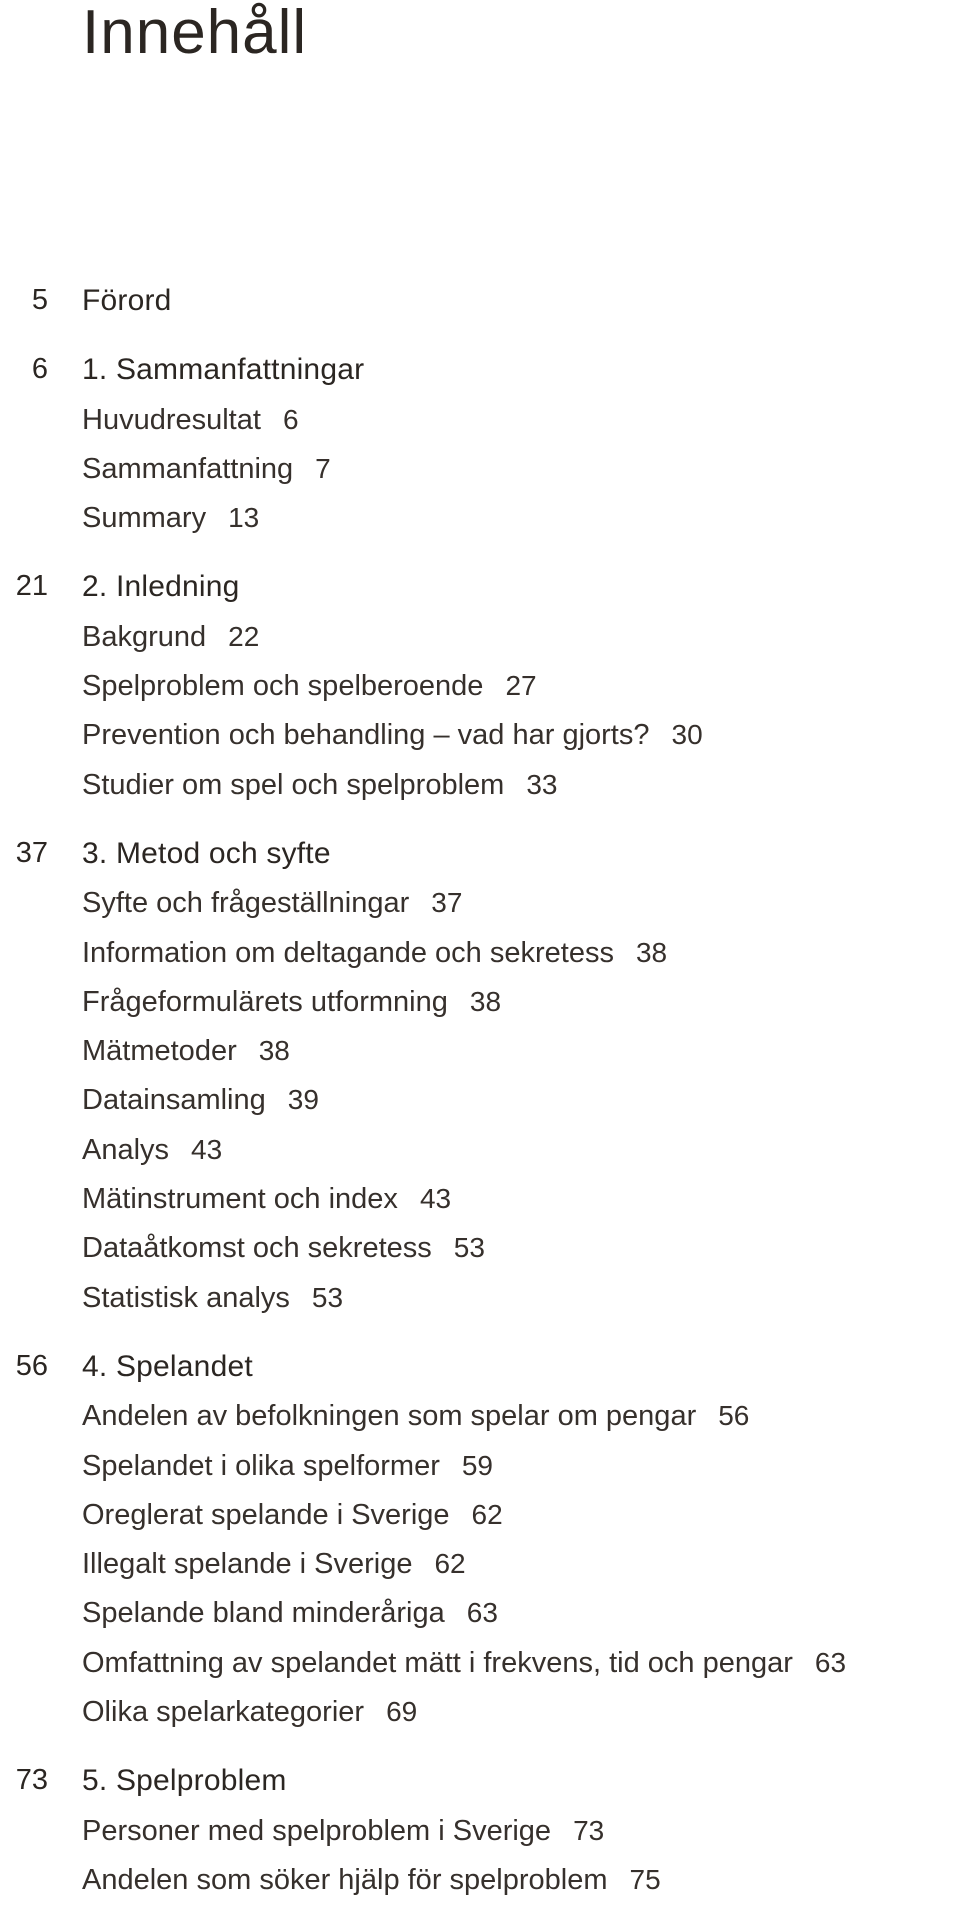 Image resolution: width=960 pixels, height=1924 pixels. I want to click on toc-entry: Analys 43, so click(480, 1149).